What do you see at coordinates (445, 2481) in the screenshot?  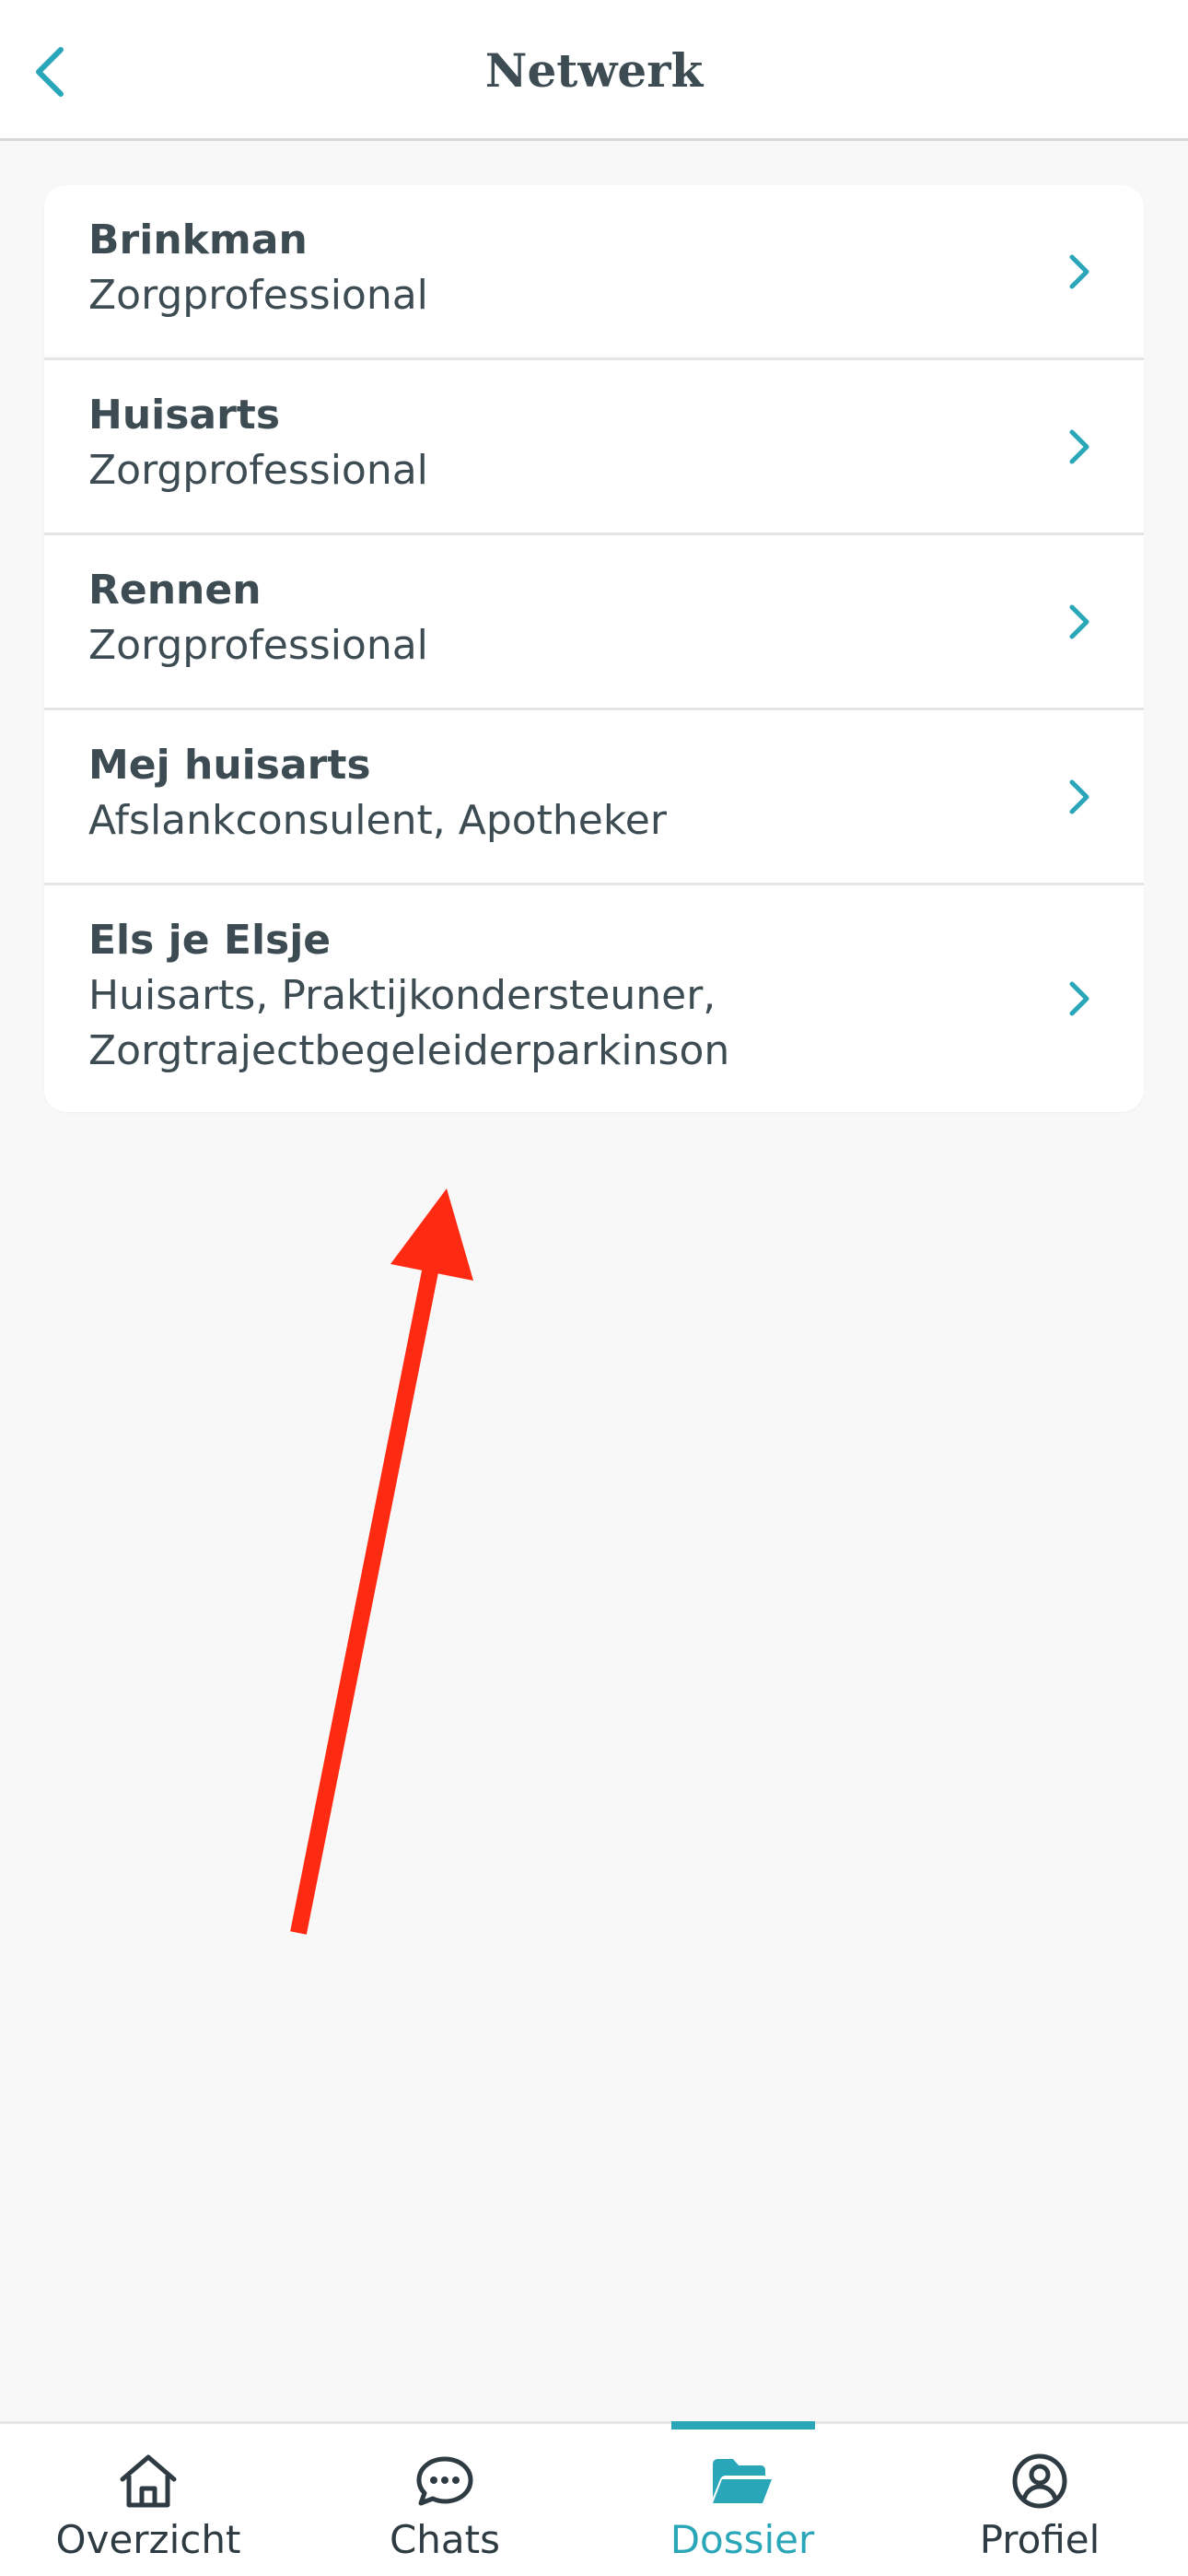 I see `chat-bubble-icon` at bounding box center [445, 2481].